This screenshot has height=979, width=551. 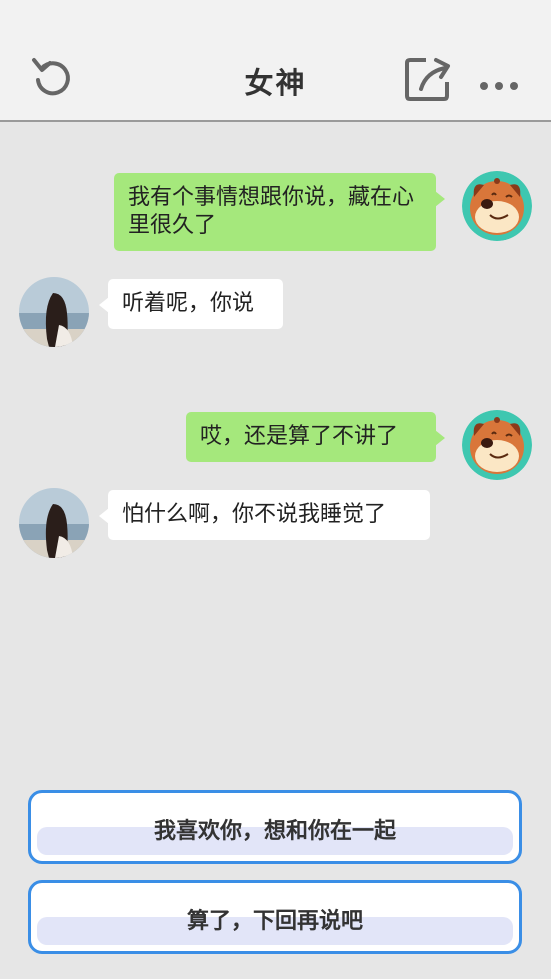 What do you see at coordinates (275, 61) in the screenshot?
I see `top-bar: 女神` at bounding box center [275, 61].